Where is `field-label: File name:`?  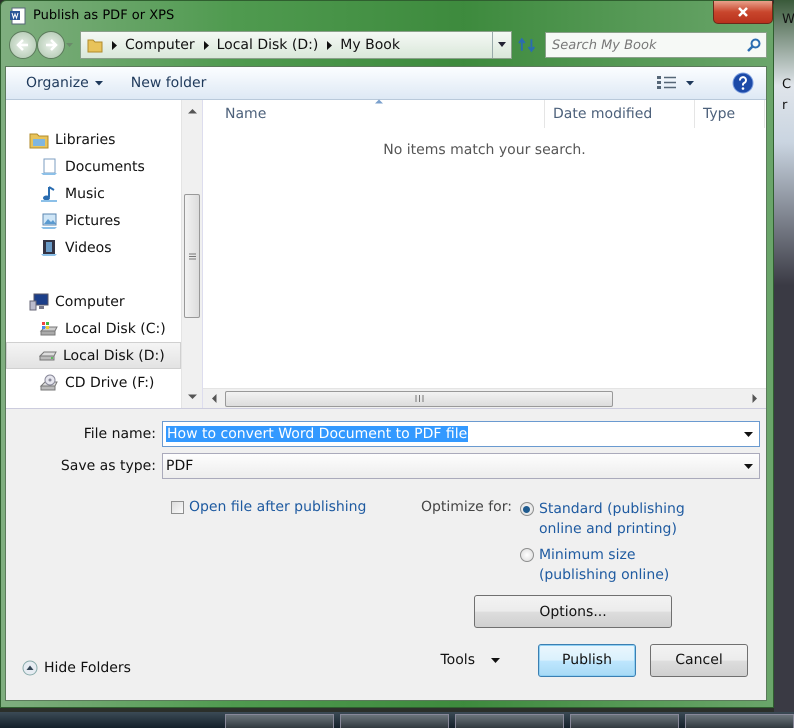
field-label: File name: is located at coordinates (119, 434).